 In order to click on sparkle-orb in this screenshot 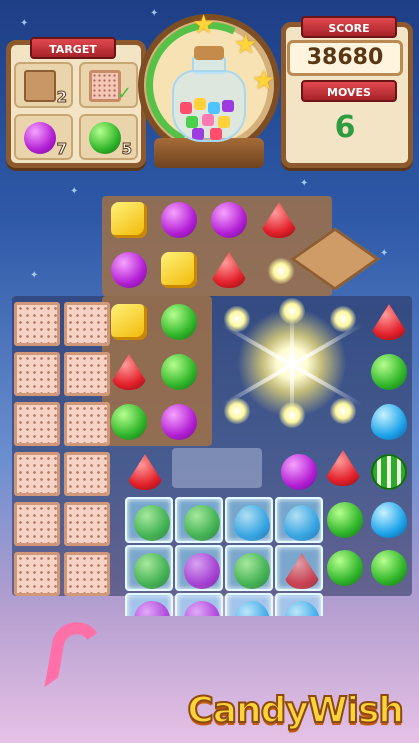, I will do `click(343, 319)`.